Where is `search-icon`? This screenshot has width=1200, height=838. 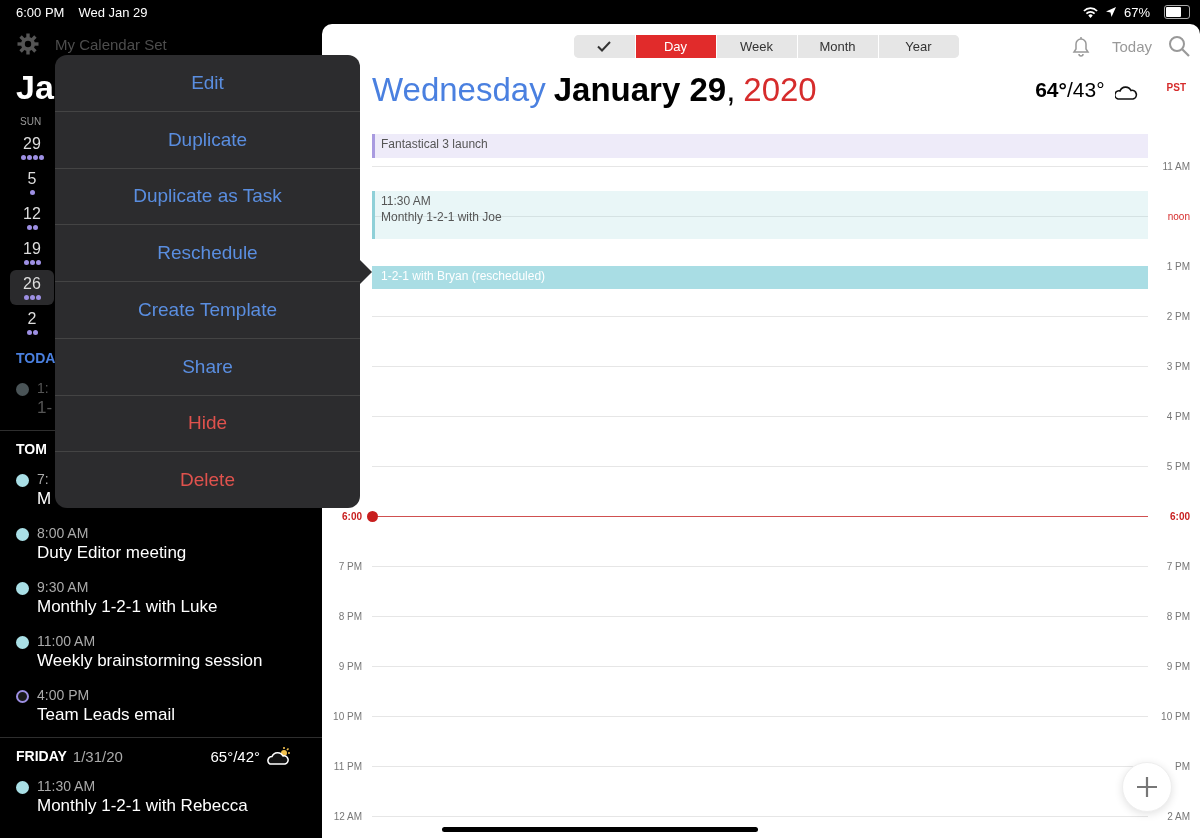 search-icon is located at coordinates (1179, 46).